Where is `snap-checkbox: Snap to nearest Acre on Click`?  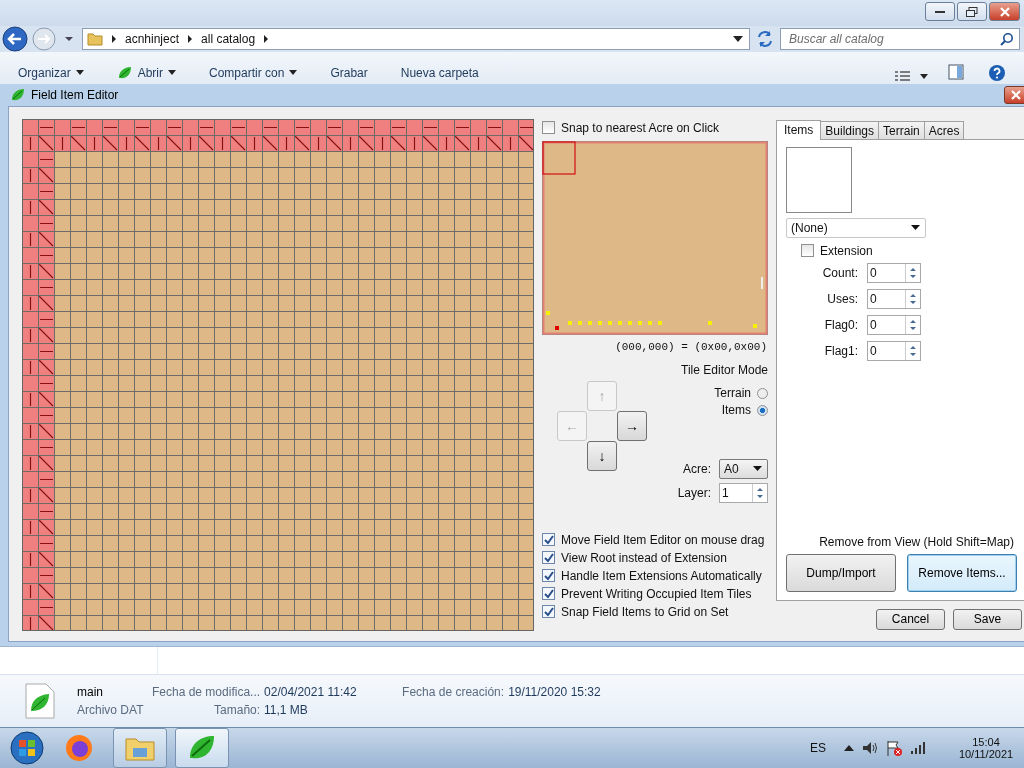
snap-checkbox: Snap to nearest Acre on Click is located at coordinates (656, 127).